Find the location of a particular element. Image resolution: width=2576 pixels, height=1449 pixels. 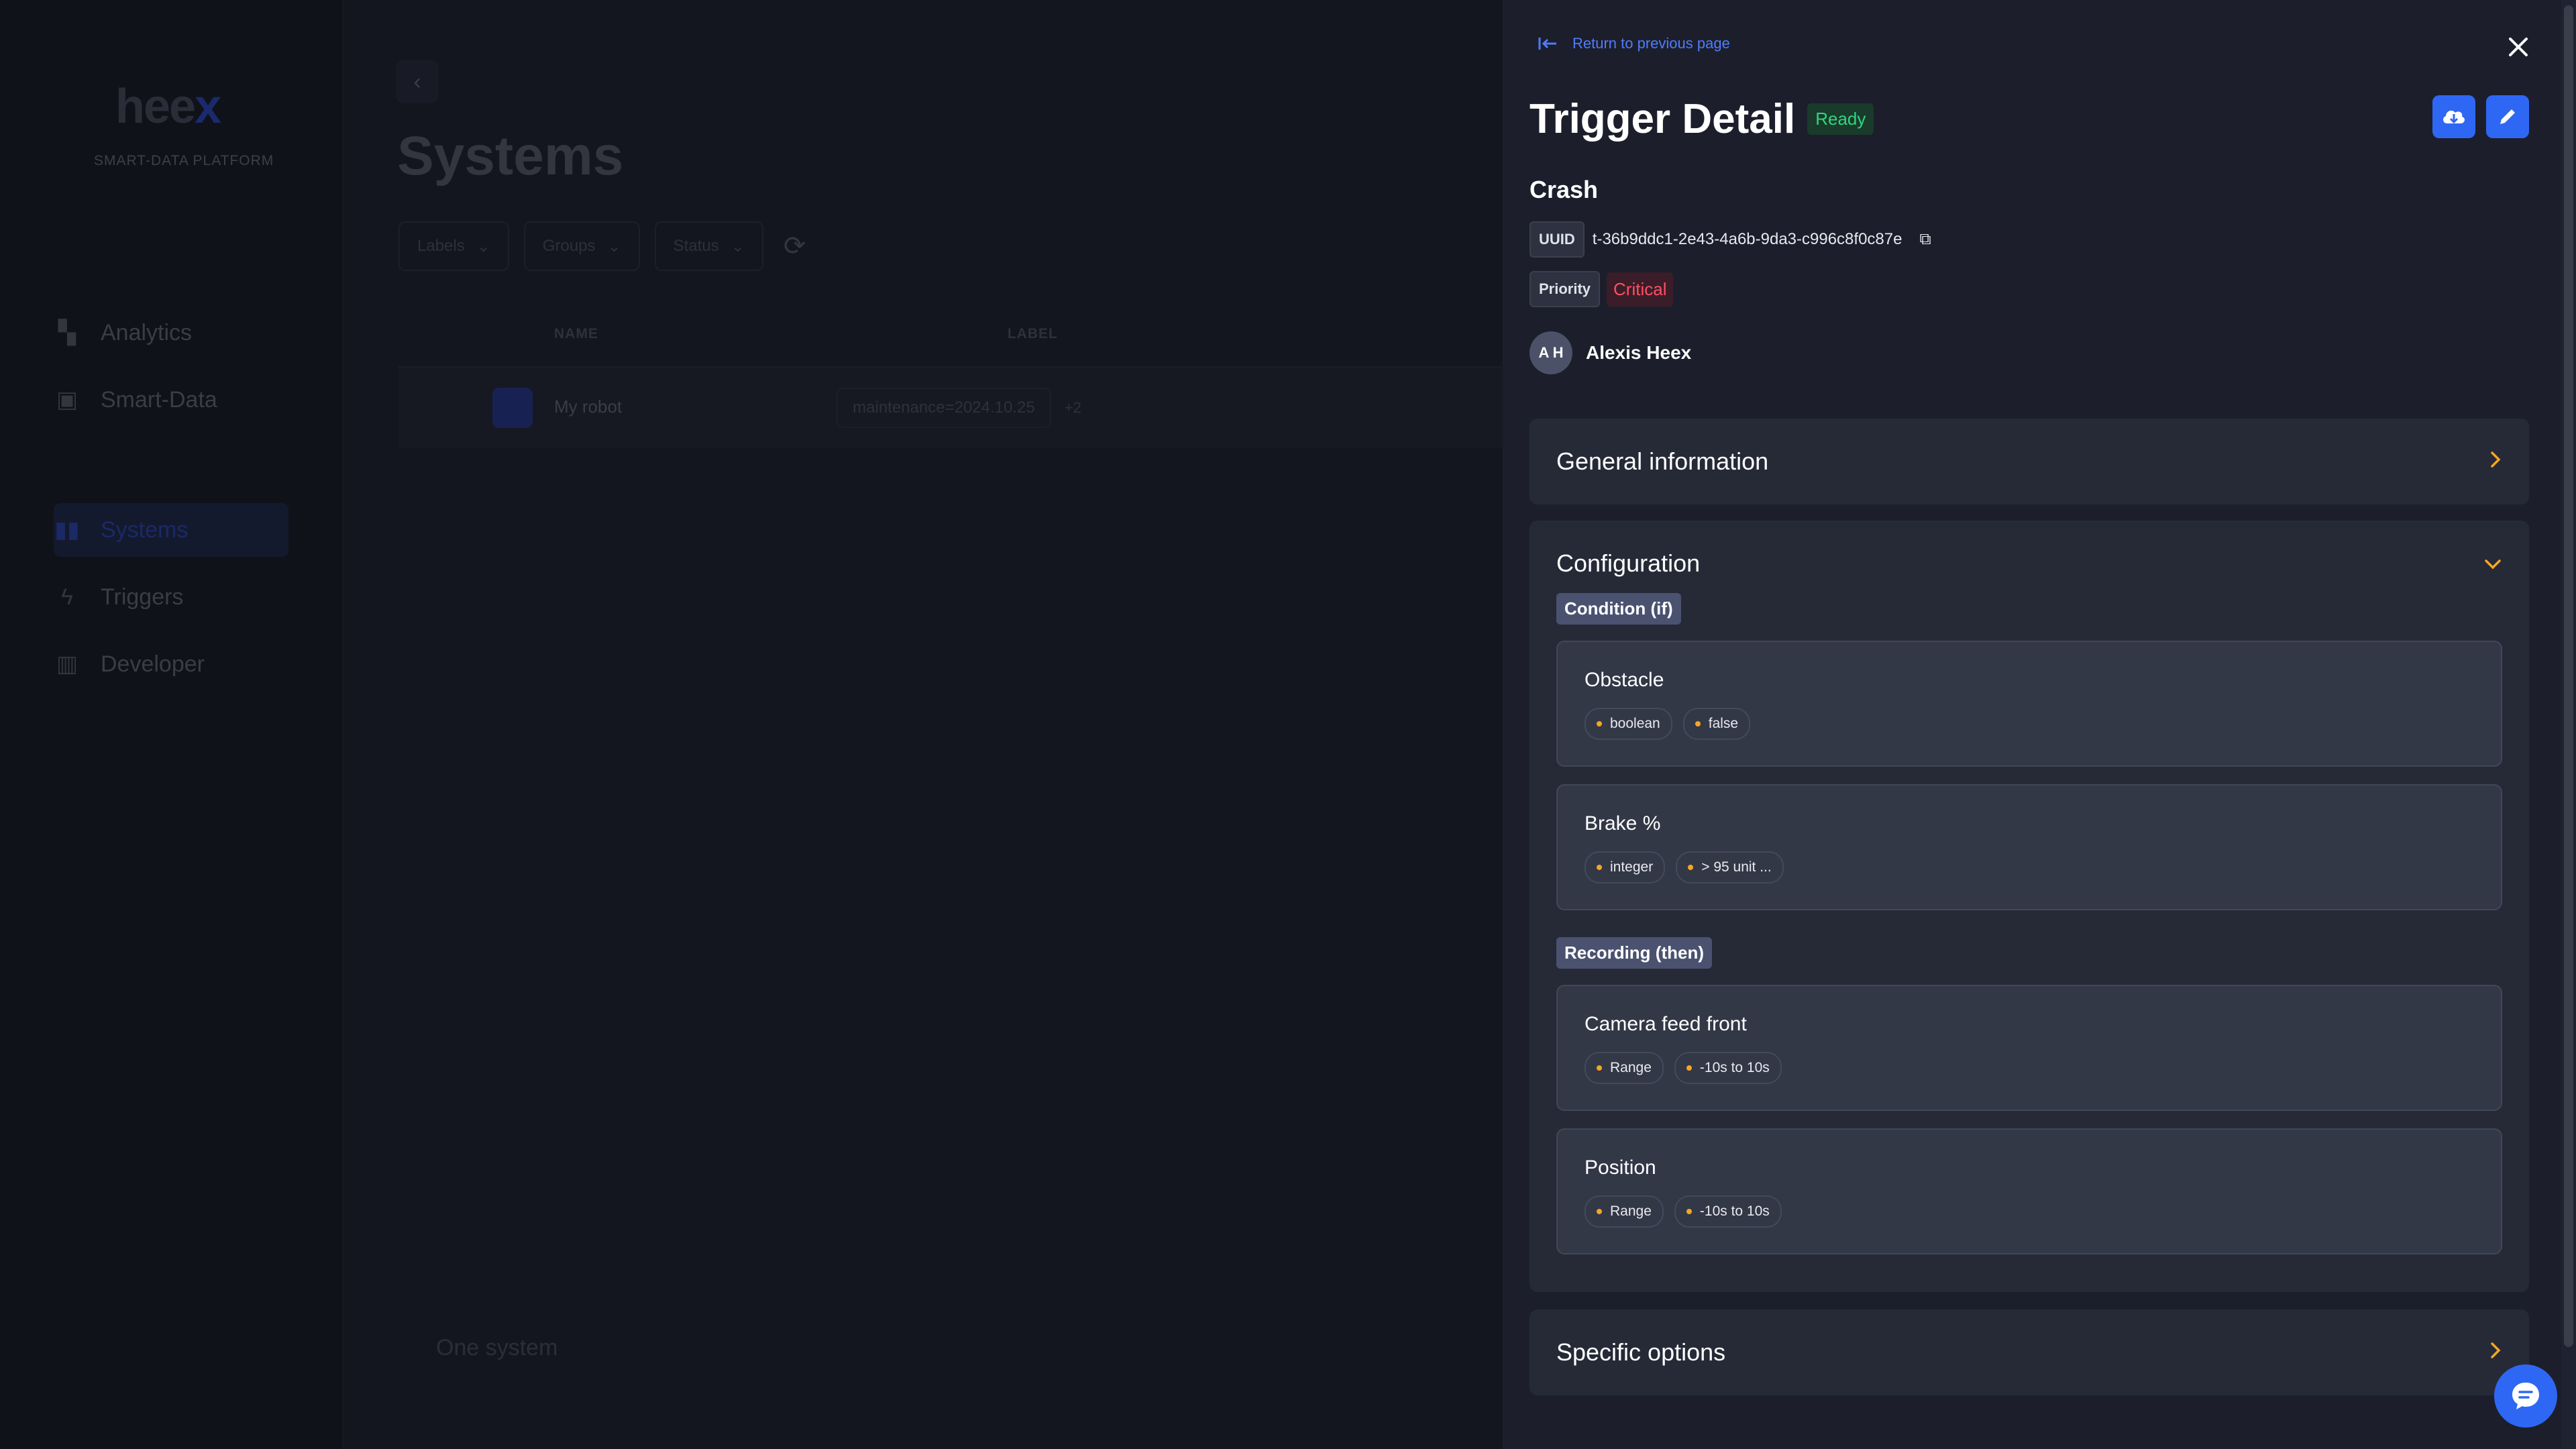

chat-button is located at coordinates (2525, 1396).